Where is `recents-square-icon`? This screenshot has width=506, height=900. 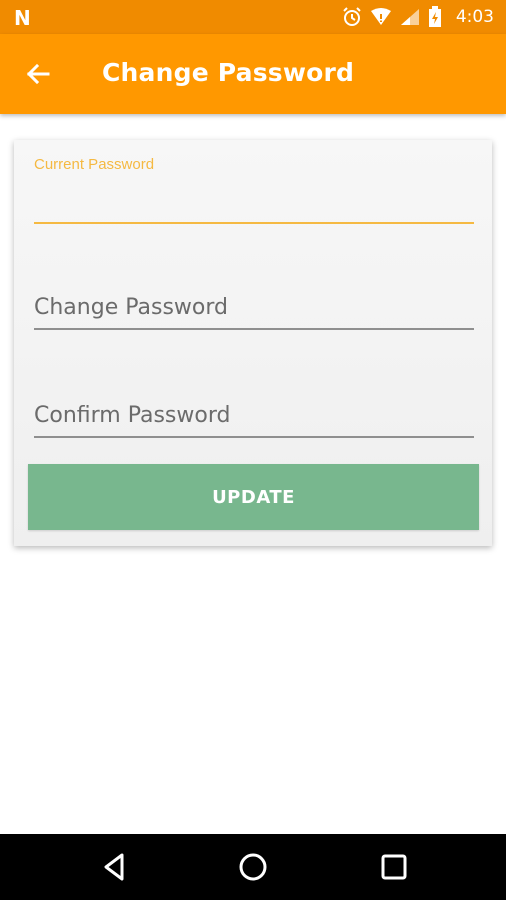
recents-square-icon is located at coordinates (394, 867).